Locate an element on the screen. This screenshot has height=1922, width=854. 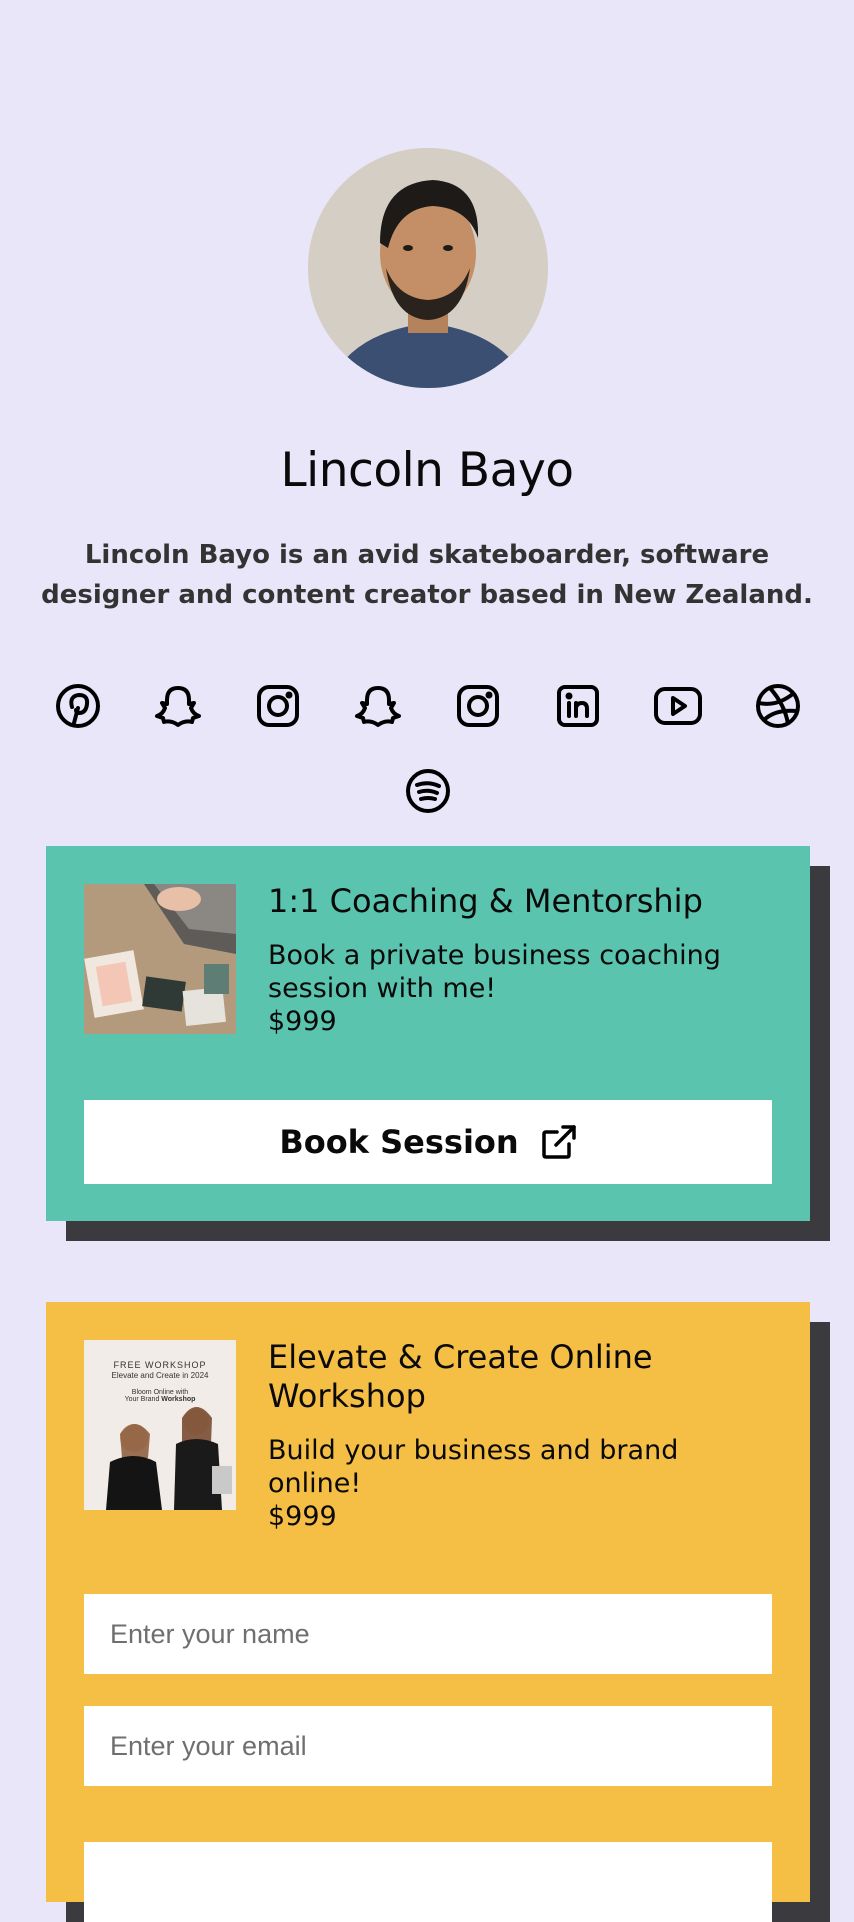
workshop-price: $999 is located at coordinates (302, 1516).